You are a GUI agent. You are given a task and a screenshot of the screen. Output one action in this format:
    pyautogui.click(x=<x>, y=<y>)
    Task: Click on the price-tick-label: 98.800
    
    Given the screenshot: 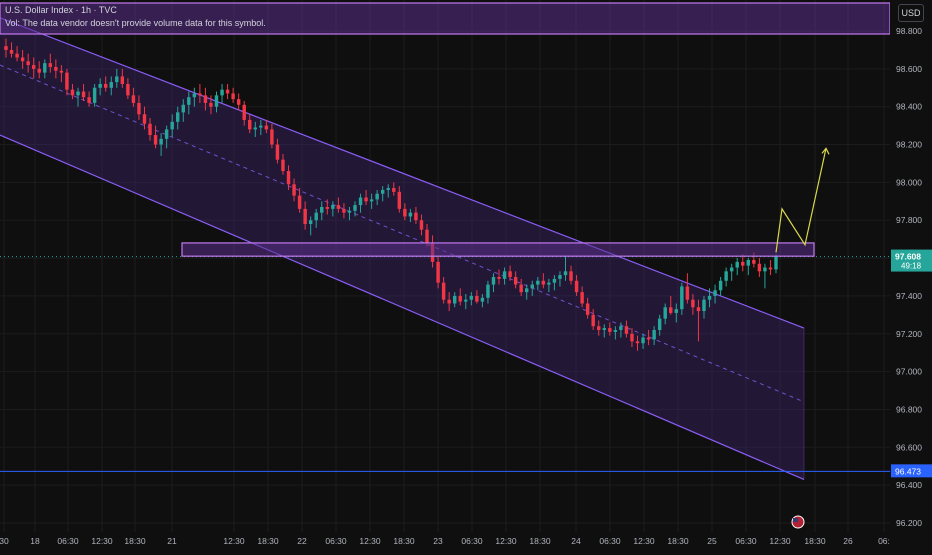 What is the action you would take?
    pyautogui.click(x=909, y=31)
    